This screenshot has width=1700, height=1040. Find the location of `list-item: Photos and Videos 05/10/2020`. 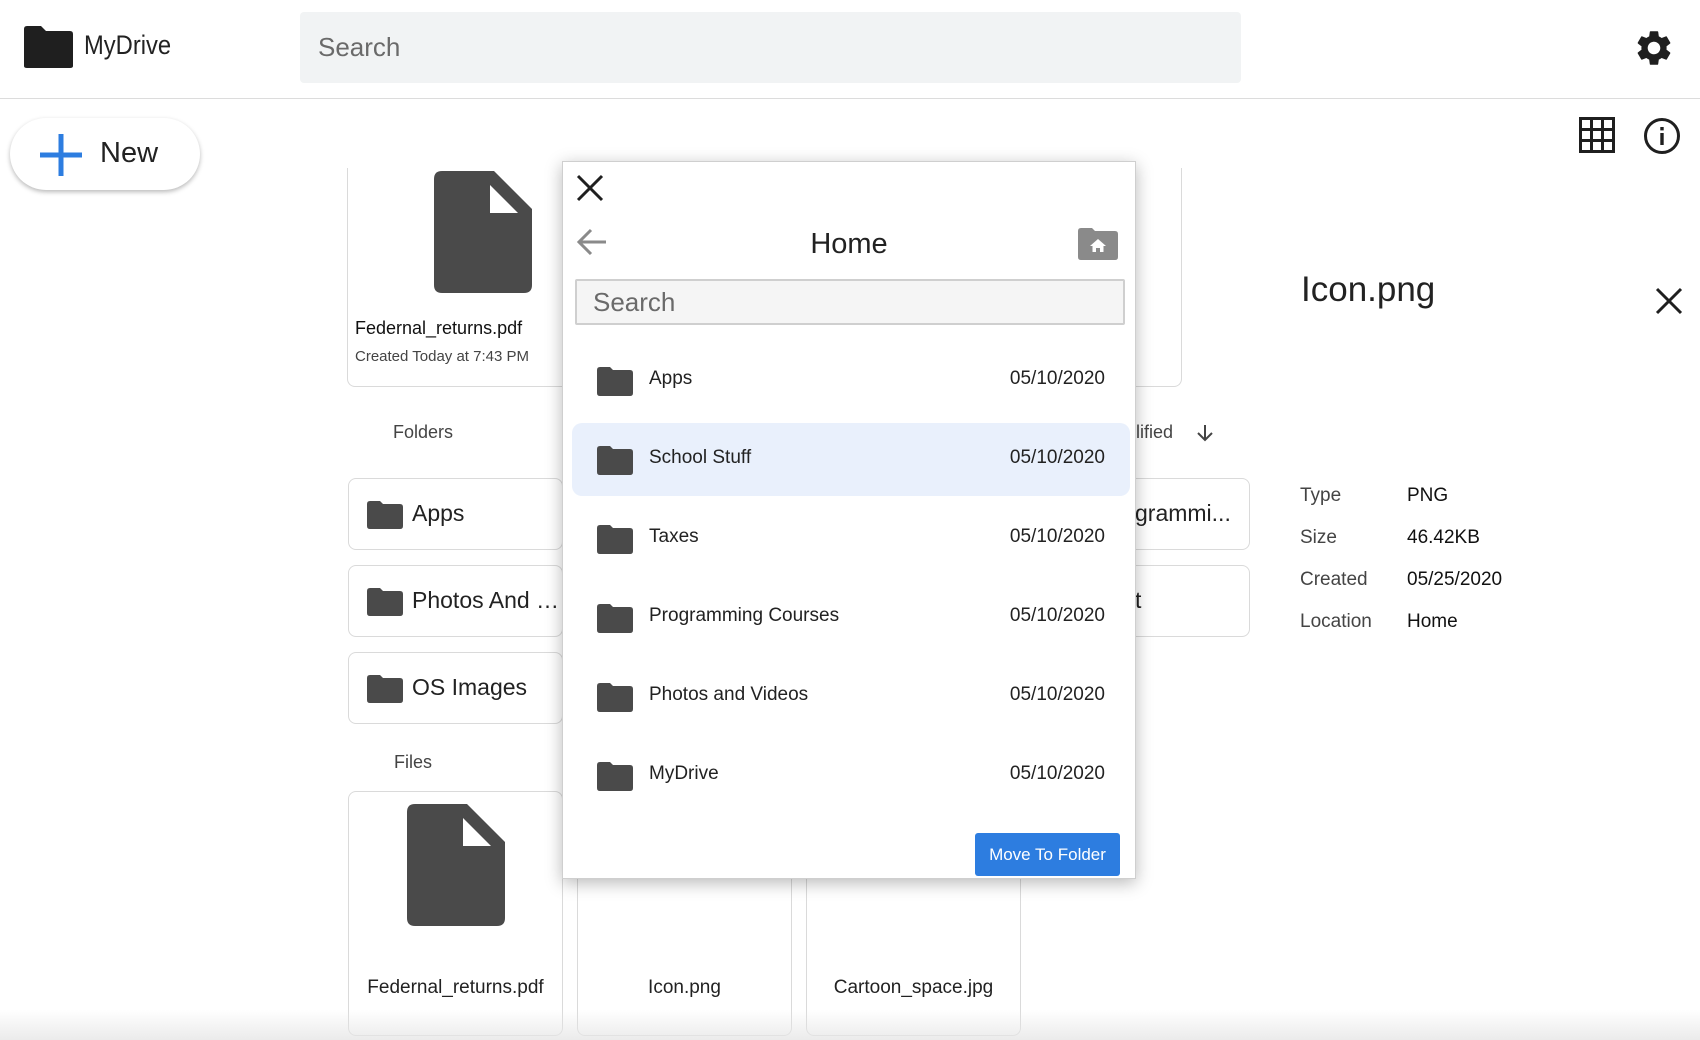

list-item: Photos and Videos 05/10/2020 is located at coordinates (851, 696).